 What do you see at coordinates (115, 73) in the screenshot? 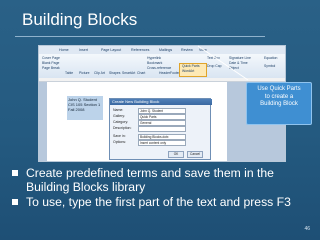
I see `shapes-button: Shapes` at bounding box center [115, 73].